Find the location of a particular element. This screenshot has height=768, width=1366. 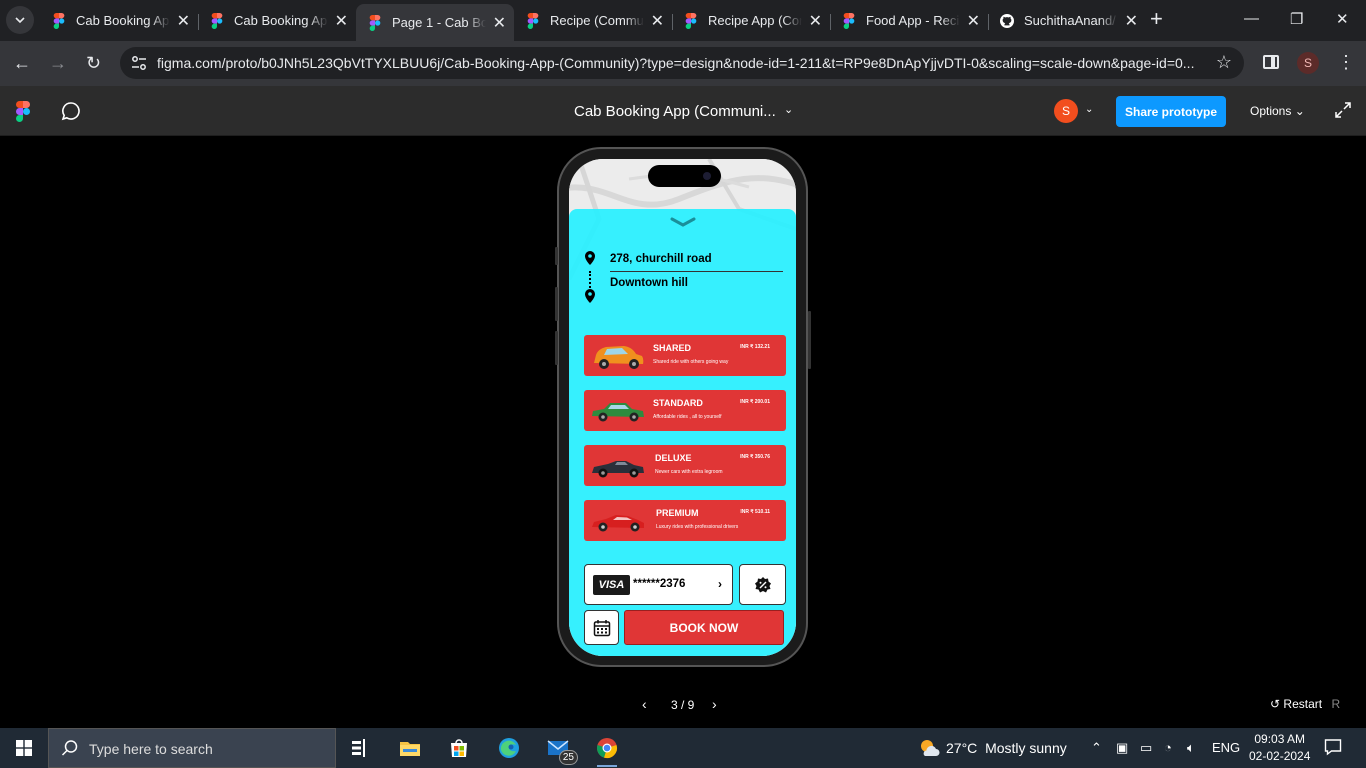

windows-start-icon is located at coordinates (24, 748).